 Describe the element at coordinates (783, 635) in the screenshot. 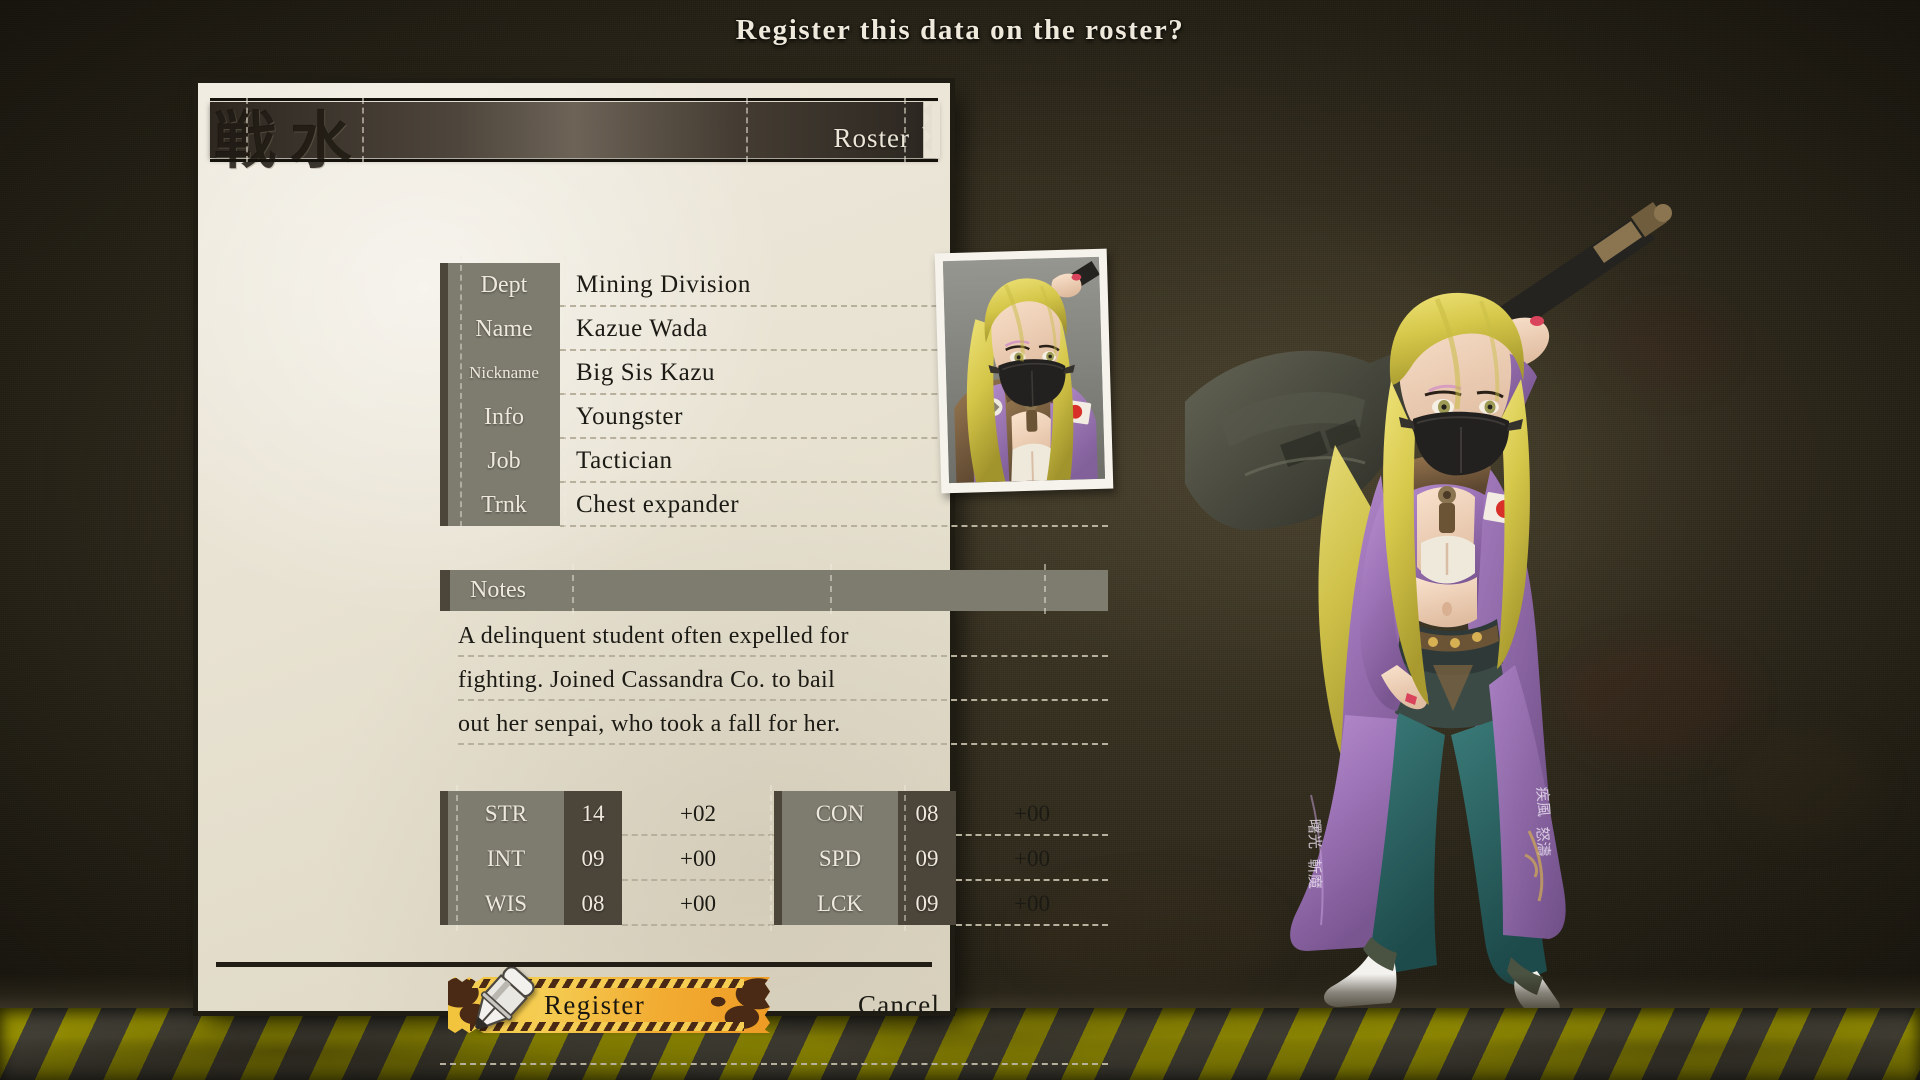

I see `notes-line-1: A delinquent student often expelled for` at that location.